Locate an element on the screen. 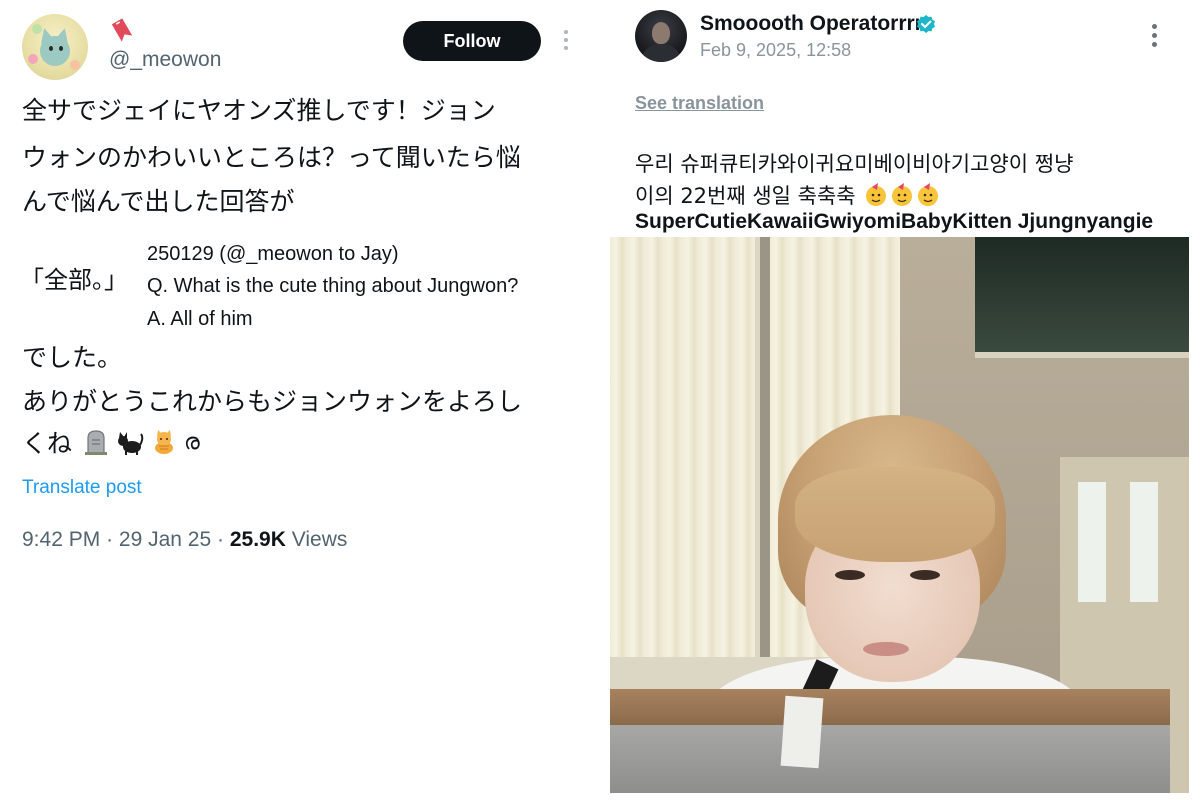 Image resolution: width=1200 pixels, height=800 pixels. bookmark-ribbon-icon is located at coordinates (122, 30).